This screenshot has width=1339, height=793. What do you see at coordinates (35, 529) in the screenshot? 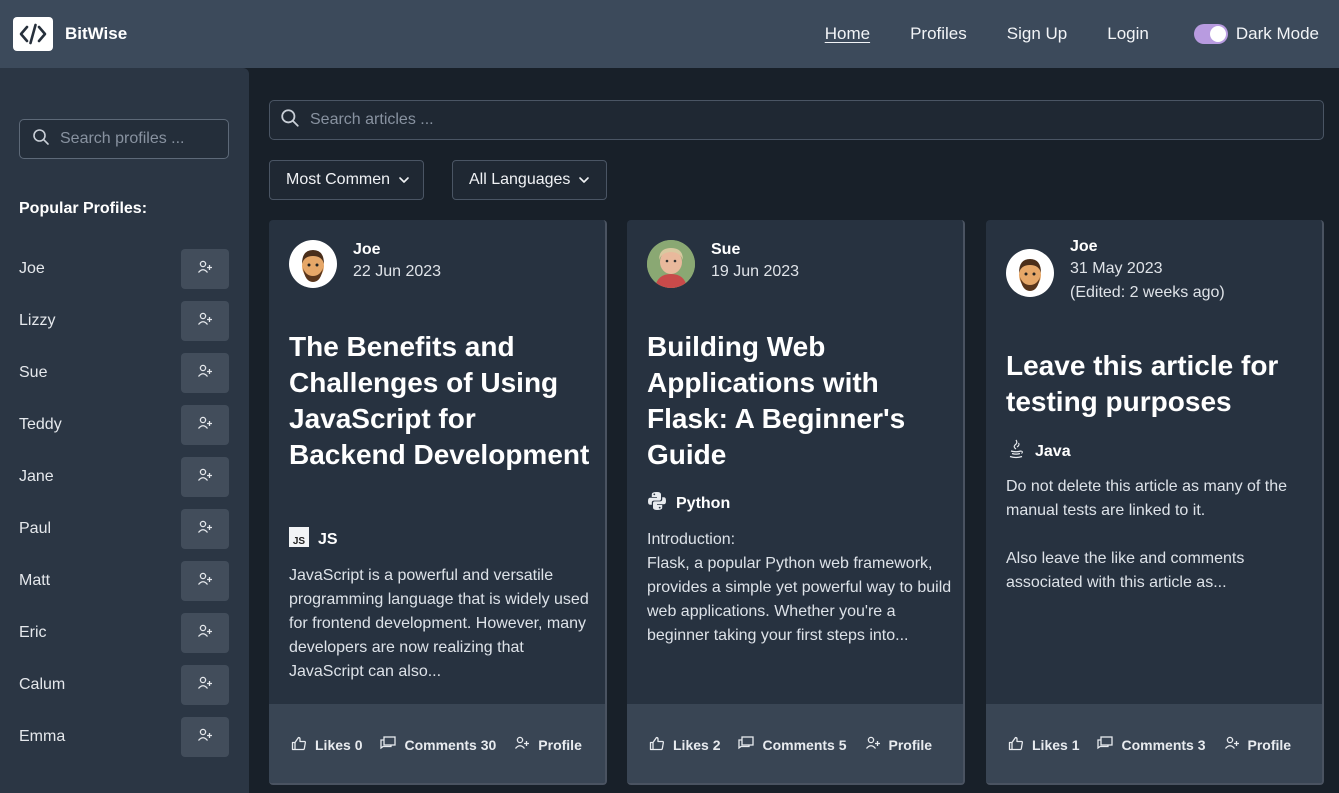
I see `profile-name: Paul` at bounding box center [35, 529].